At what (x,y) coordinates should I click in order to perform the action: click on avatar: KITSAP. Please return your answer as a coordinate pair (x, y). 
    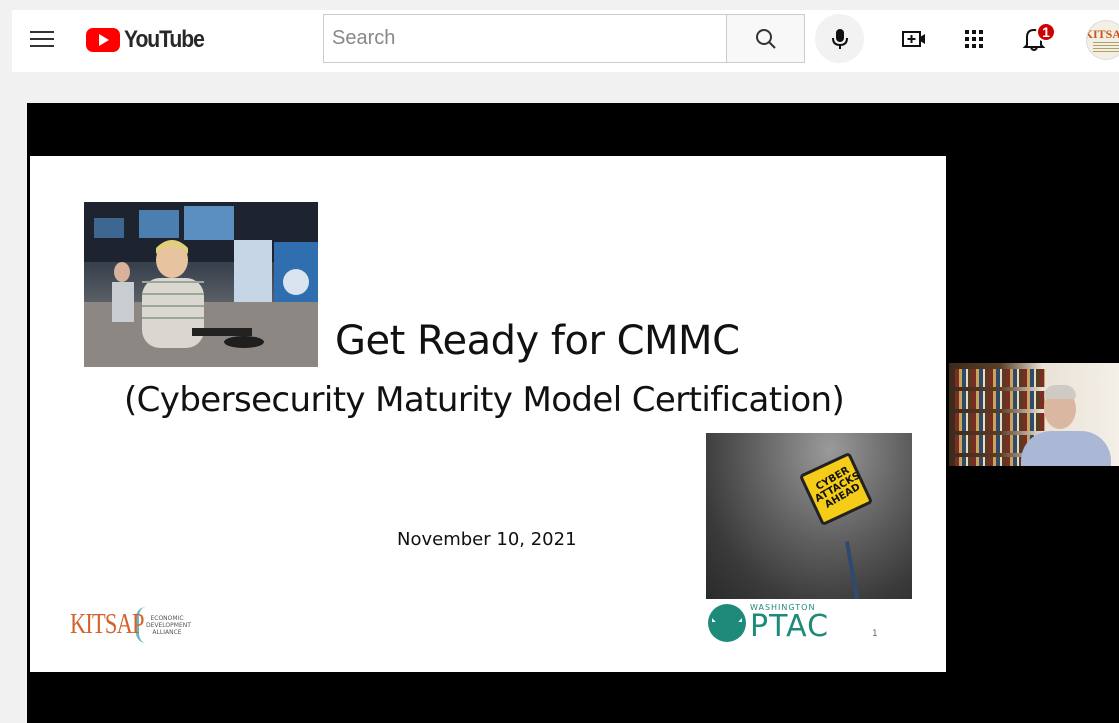
    Looking at the image, I should click on (1102, 40).